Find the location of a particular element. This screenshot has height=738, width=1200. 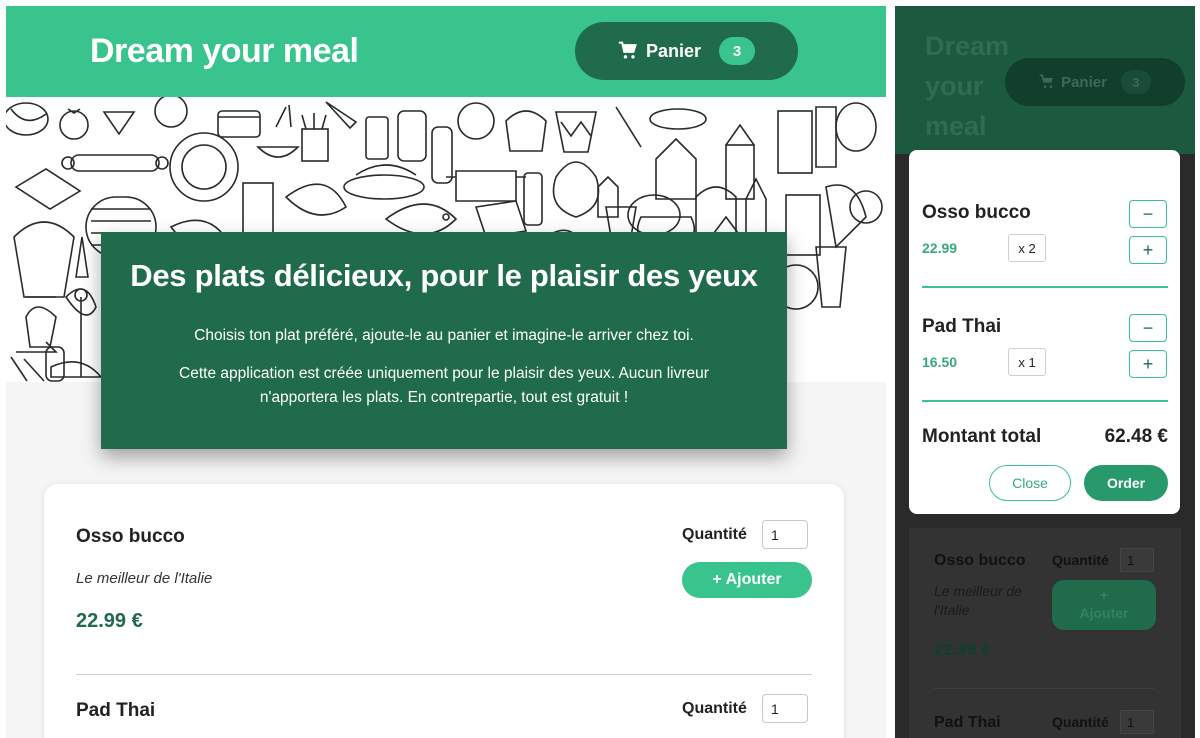

brand-title: Dream your meal is located at coordinates (224, 51).